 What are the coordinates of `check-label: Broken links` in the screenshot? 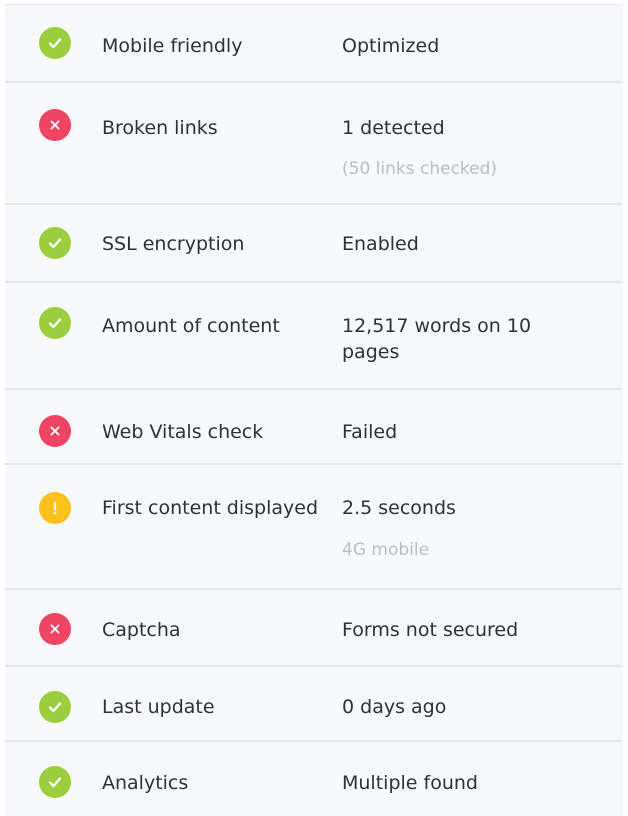 It's located at (160, 128).